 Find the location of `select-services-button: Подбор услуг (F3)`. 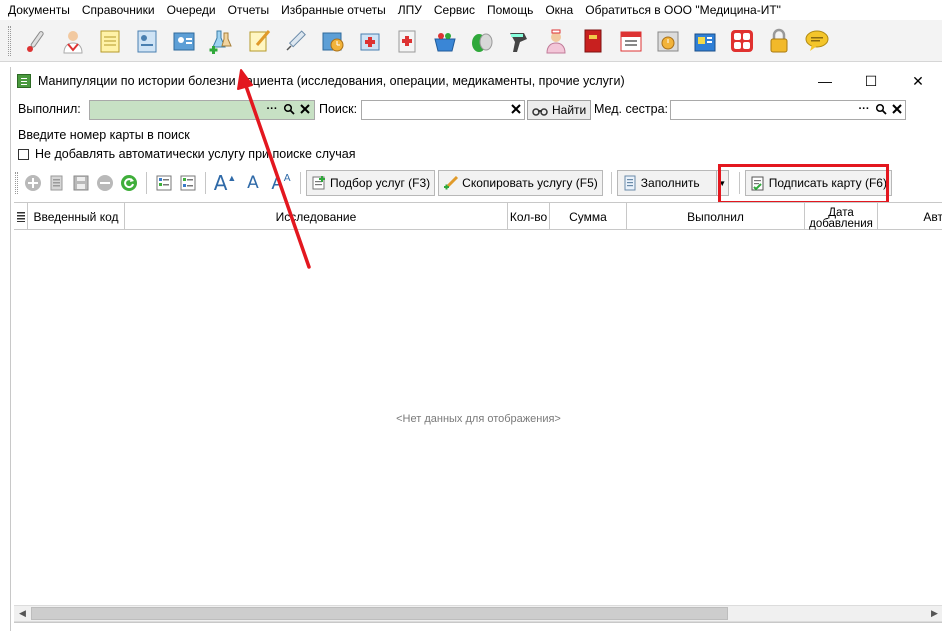

select-services-button: Подбор услуг (F3) is located at coordinates (371, 183).